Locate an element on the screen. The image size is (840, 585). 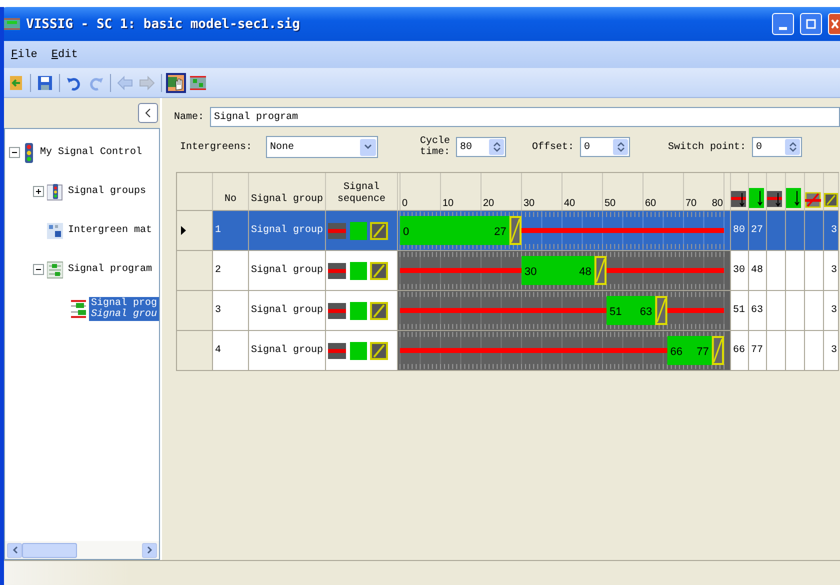
table-cell: 2 is located at coordinates (231, 271).